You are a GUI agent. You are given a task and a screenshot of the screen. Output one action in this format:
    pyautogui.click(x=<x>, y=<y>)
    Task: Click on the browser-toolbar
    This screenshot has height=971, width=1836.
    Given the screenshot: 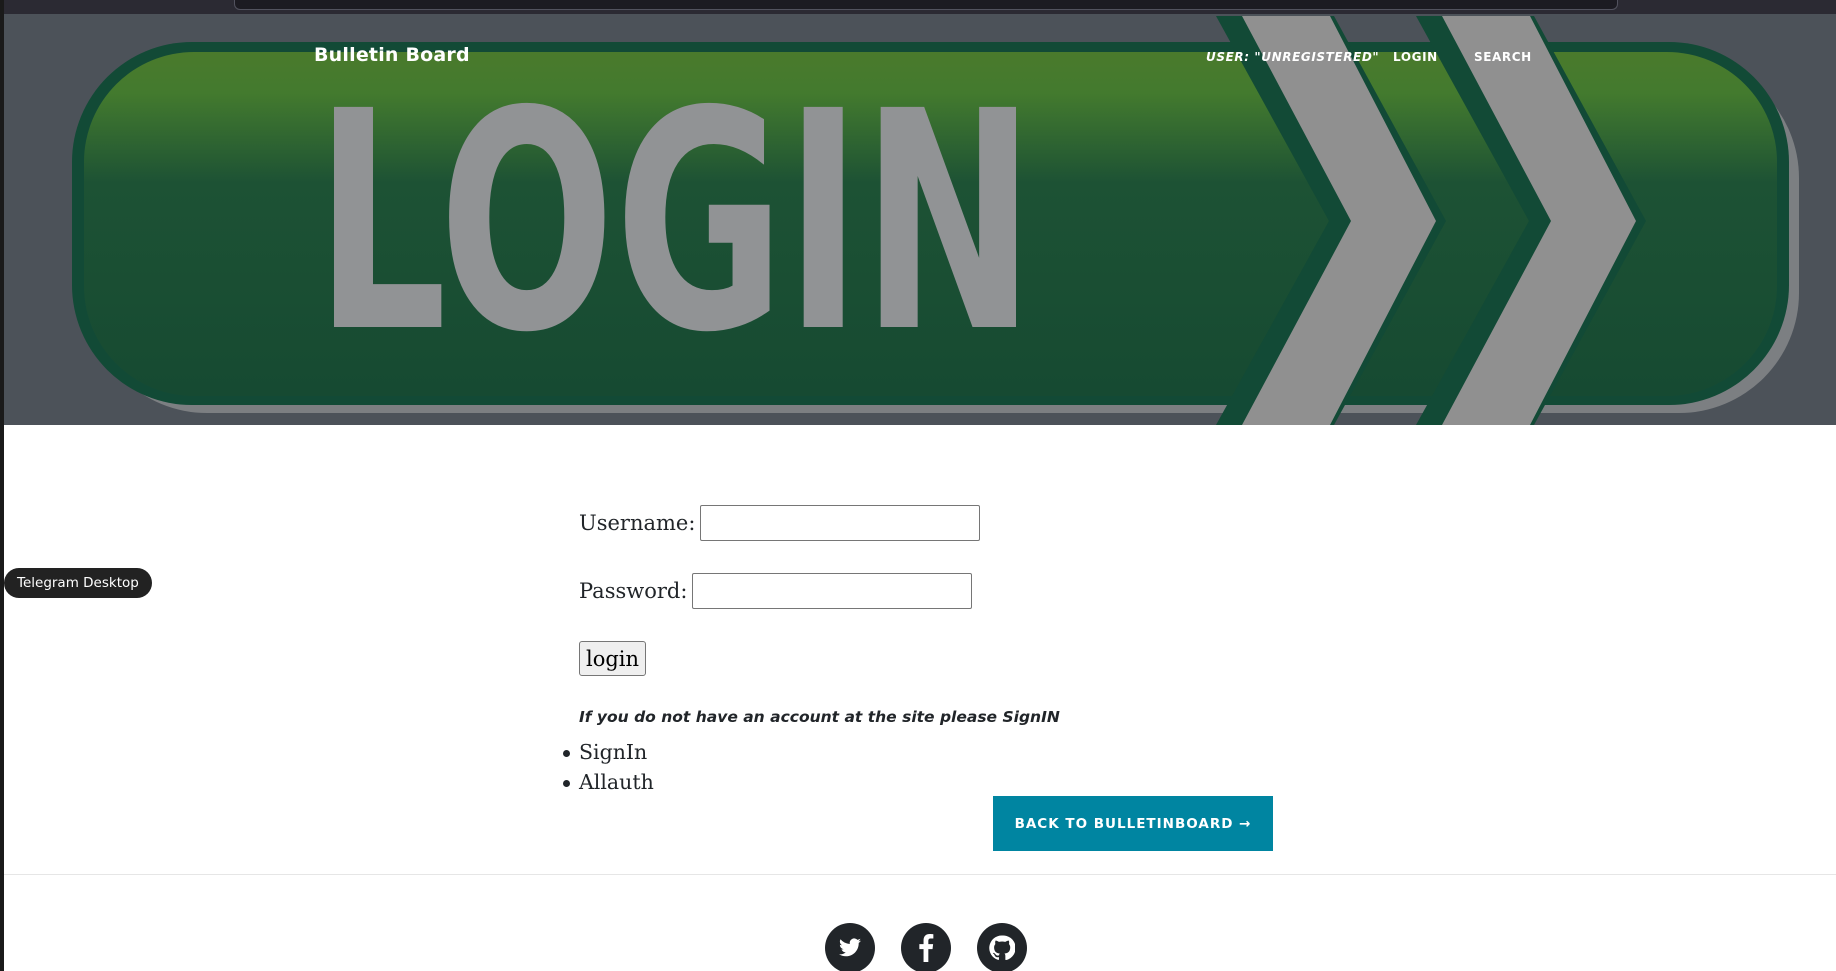 What is the action you would take?
    pyautogui.click(x=918, y=7)
    